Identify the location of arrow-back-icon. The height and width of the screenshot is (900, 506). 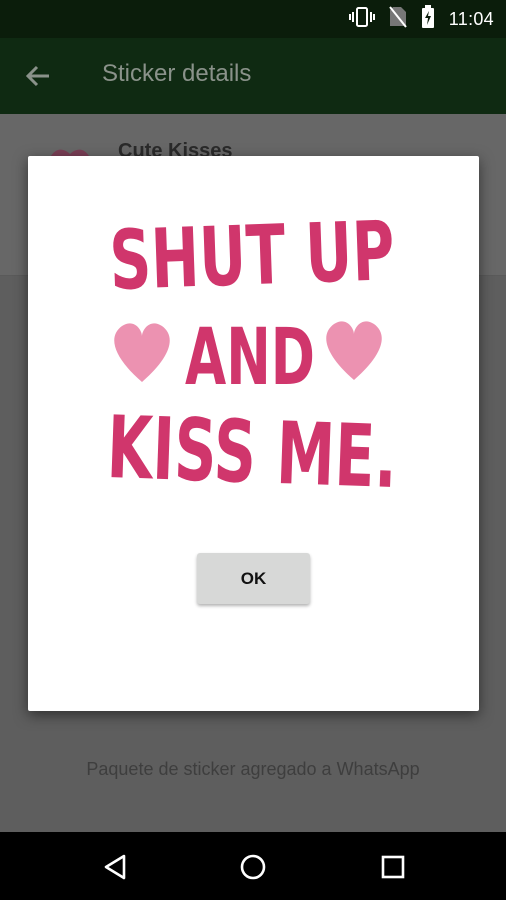
(37, 76).